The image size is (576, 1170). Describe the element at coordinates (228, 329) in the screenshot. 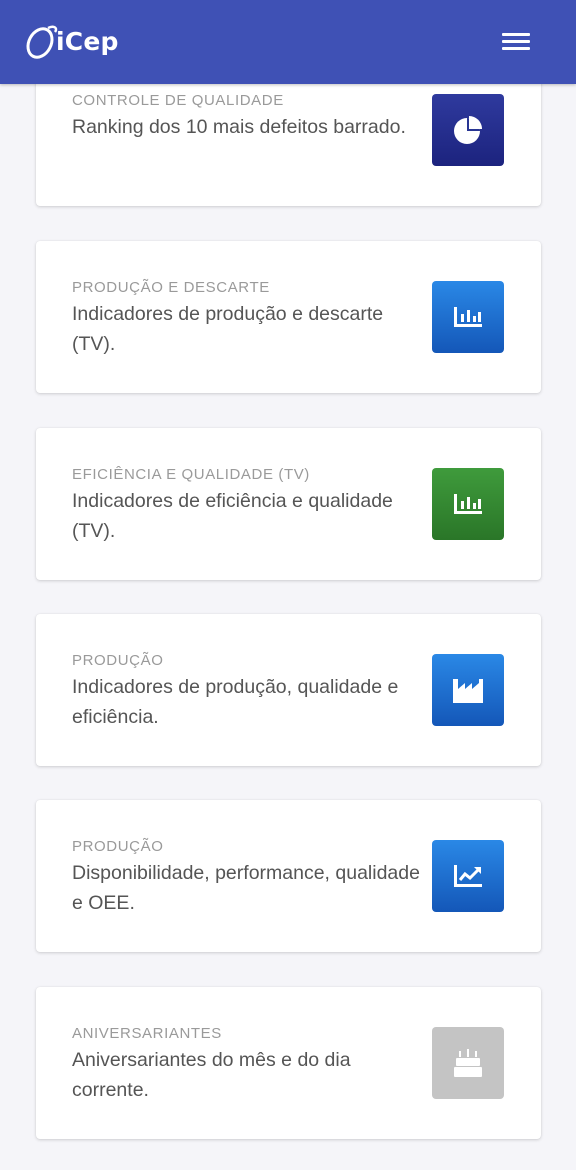

I see `card-description: Indicadores de produção e descarte (TV).` at that location.